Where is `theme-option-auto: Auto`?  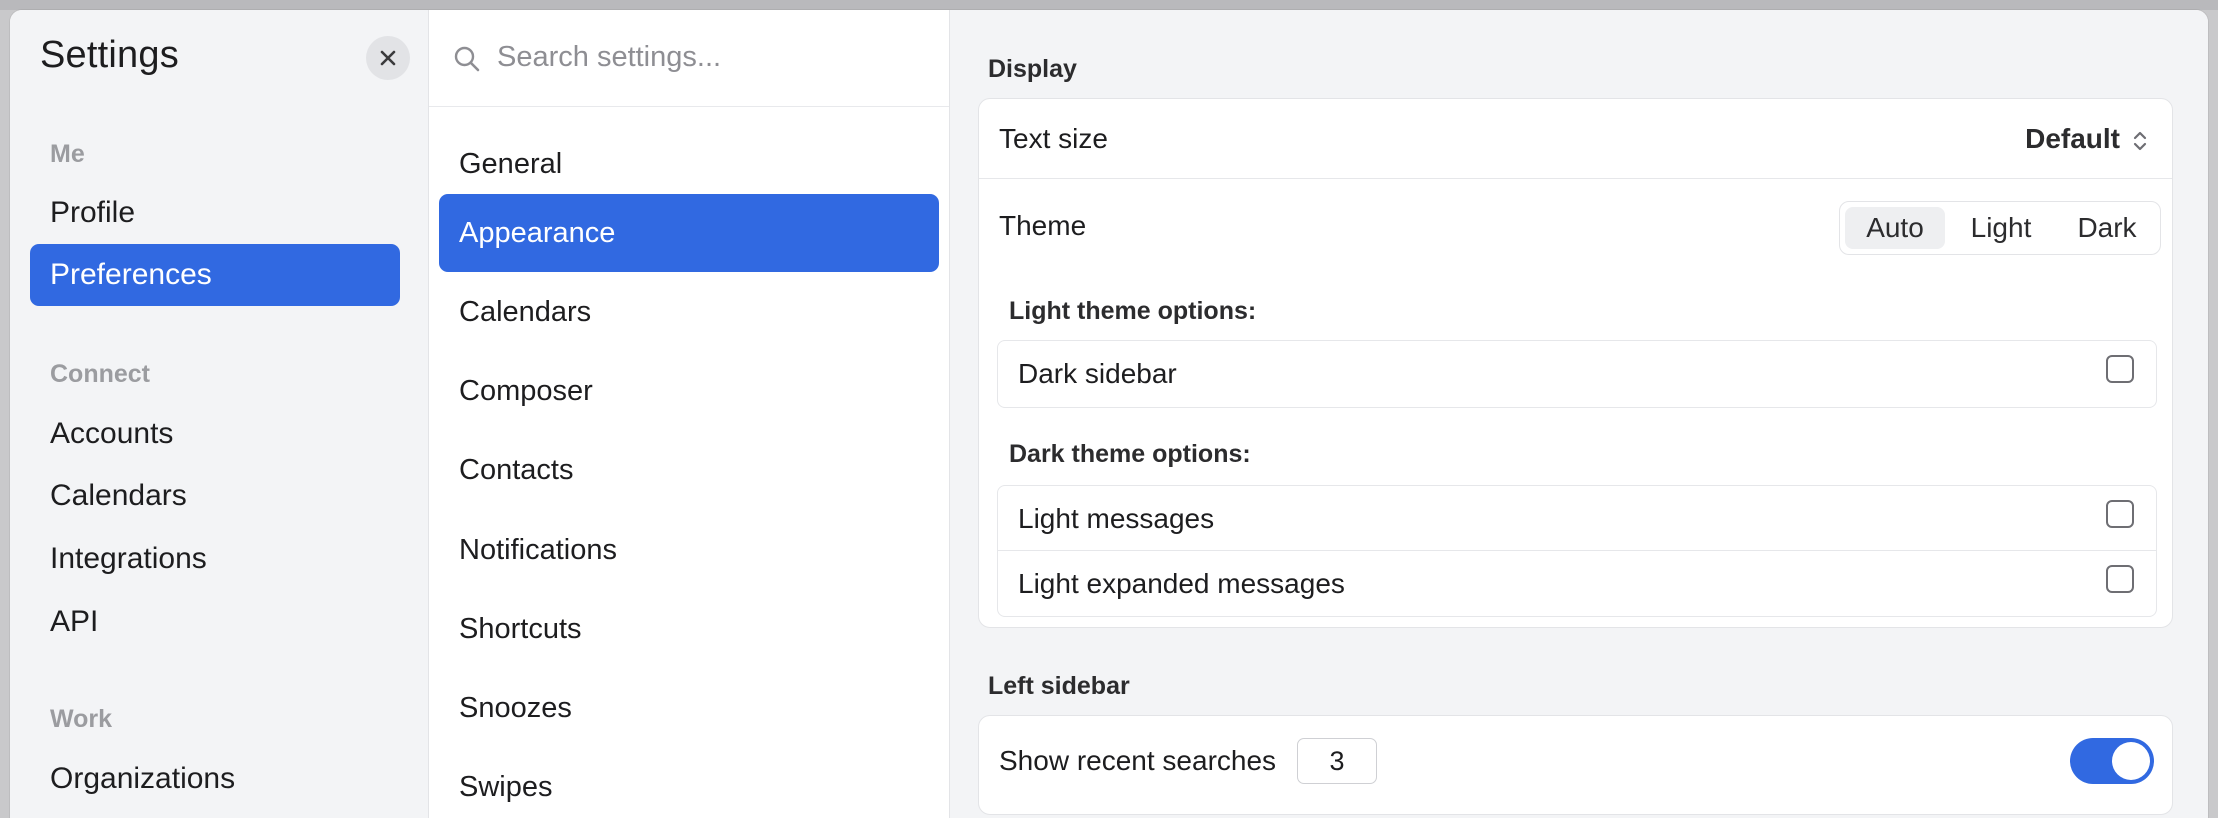 theme-option-auto: Auto is located at coordinates (1895, 228).